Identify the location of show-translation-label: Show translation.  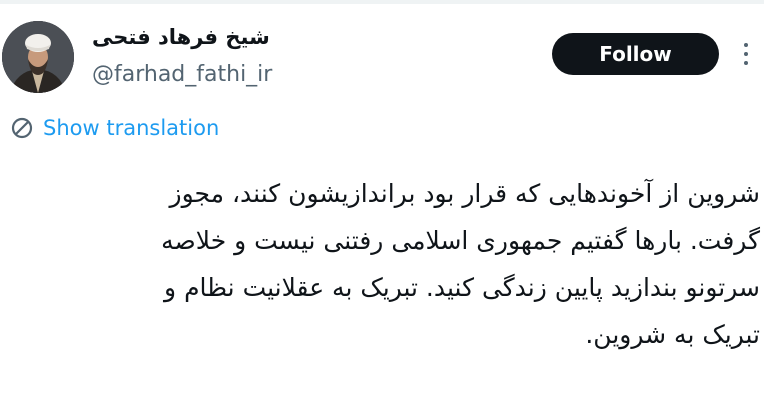
(131, 128).